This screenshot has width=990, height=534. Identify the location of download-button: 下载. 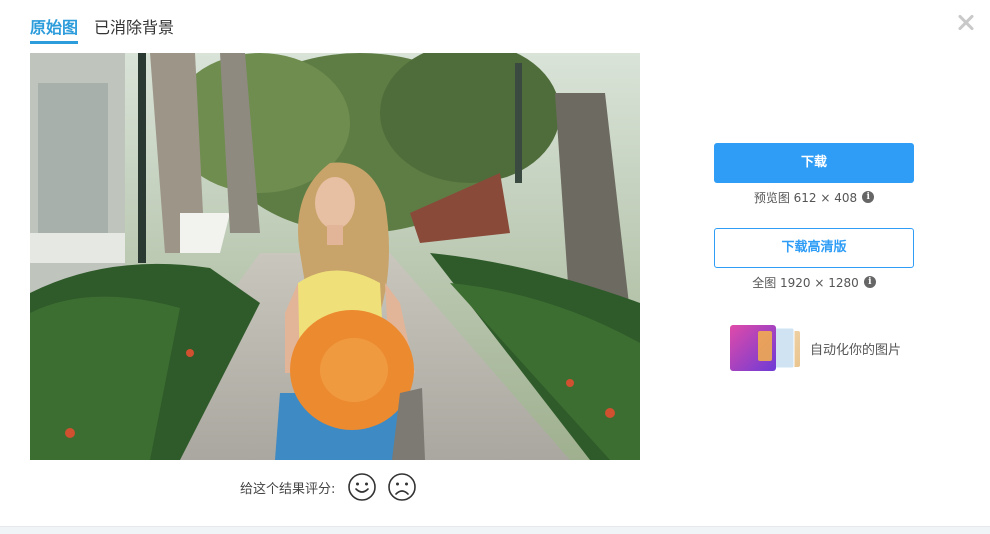
(814, 163).